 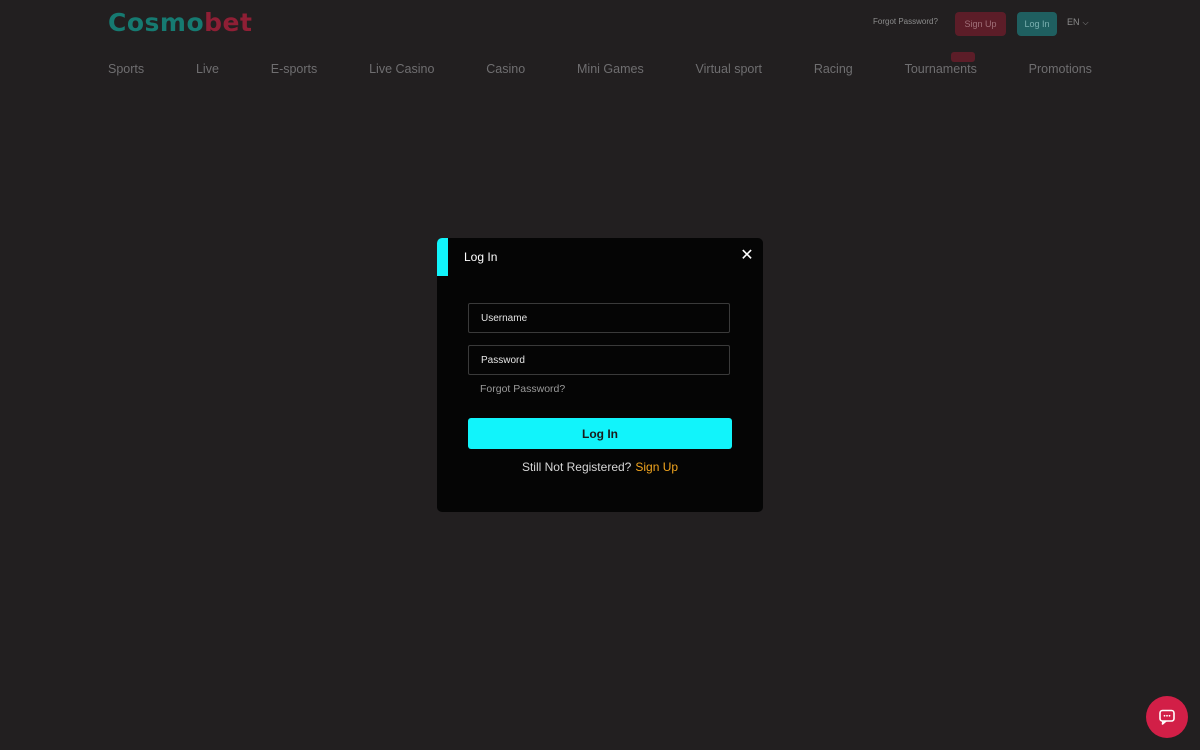 What do you see at coordinates (442, 257) in the screenshot?
I see `modal-accent-bar` at bounding box center [442, 257].